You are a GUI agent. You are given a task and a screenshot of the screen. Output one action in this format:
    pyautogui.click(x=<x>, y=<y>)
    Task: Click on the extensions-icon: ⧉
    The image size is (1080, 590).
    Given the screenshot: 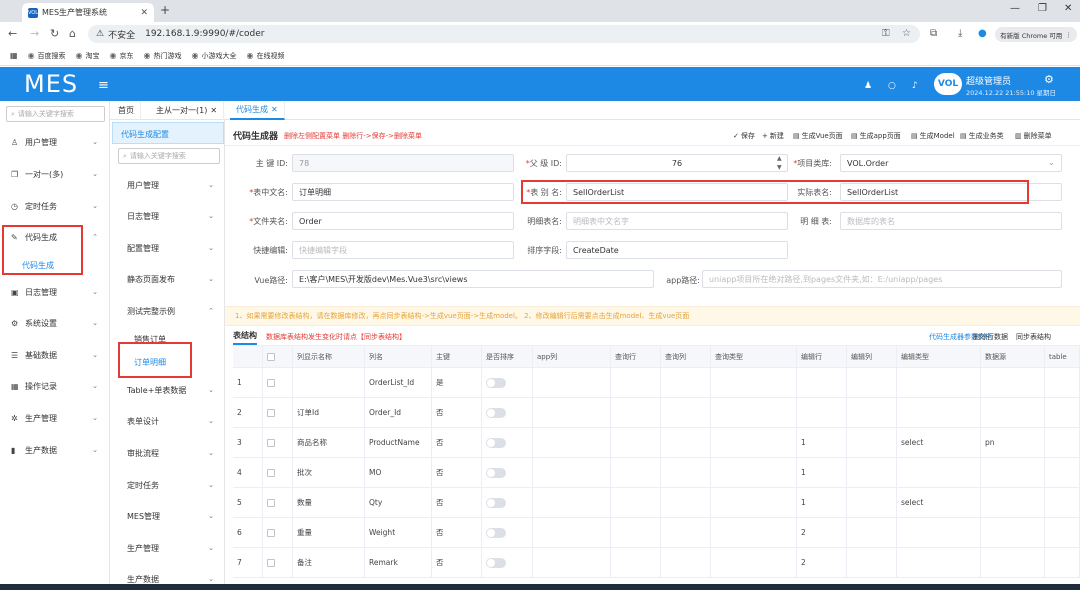 What is the action you would take?
    pyautogui.click(x=933, y=33)
    